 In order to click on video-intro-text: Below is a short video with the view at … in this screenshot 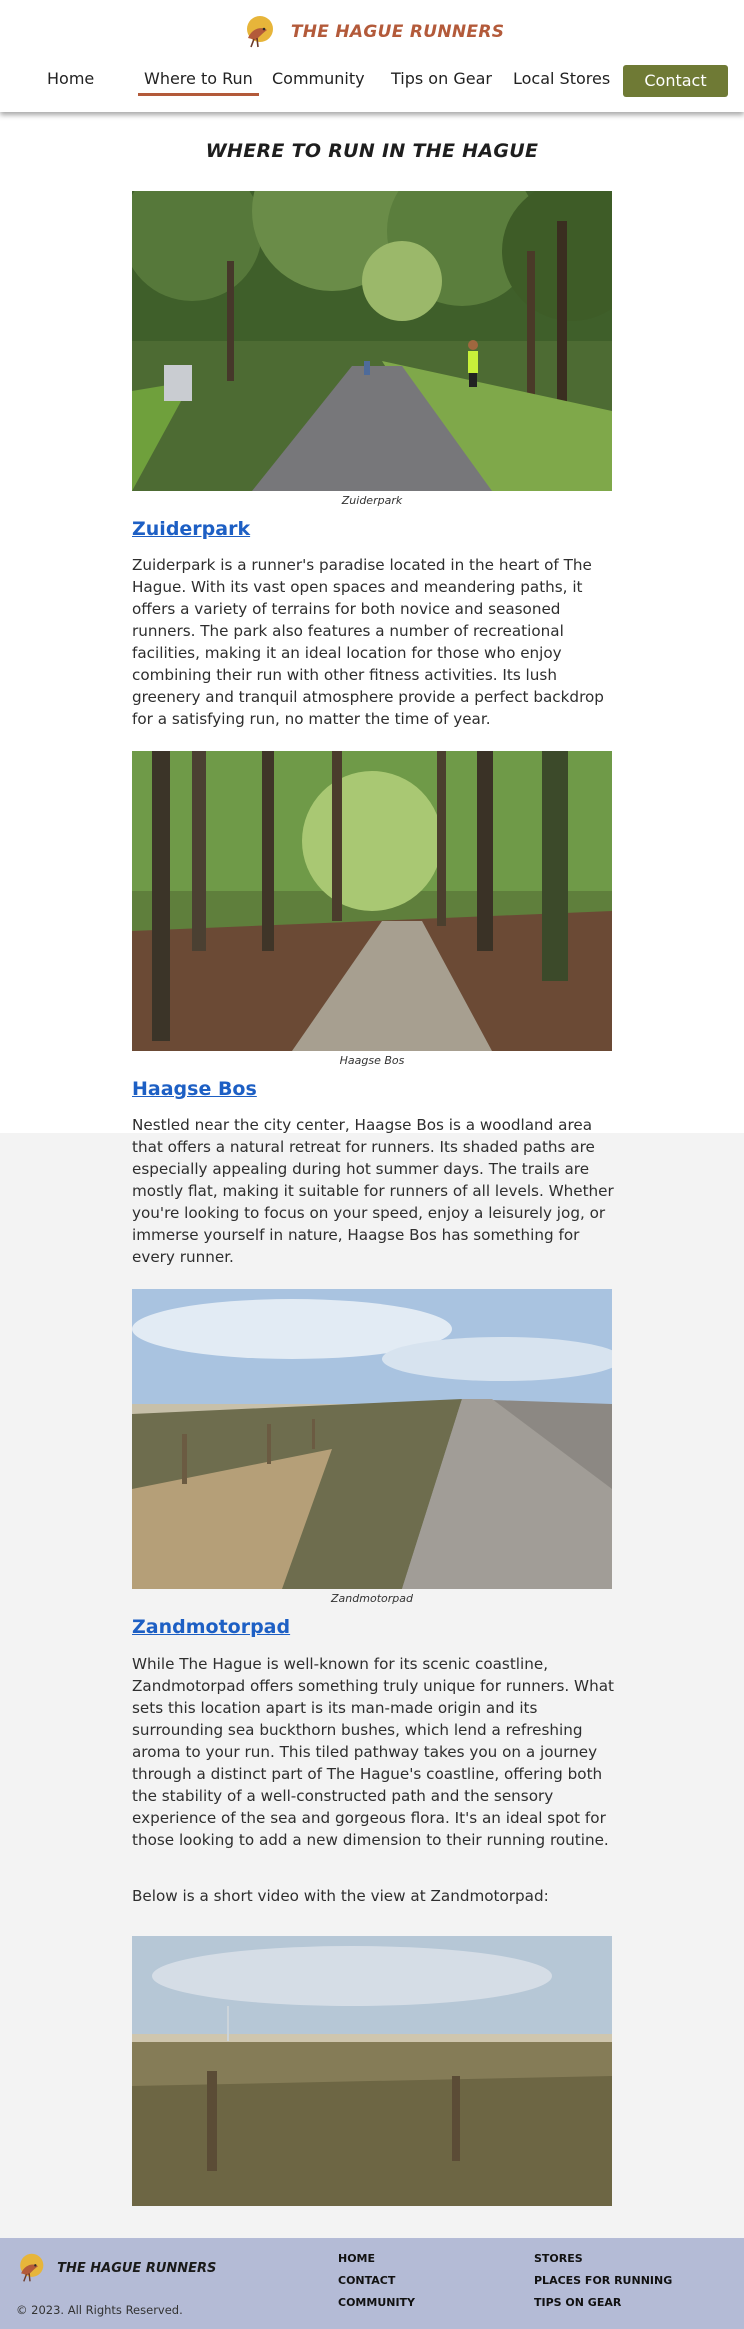, I will do `click(340, 1896)`.